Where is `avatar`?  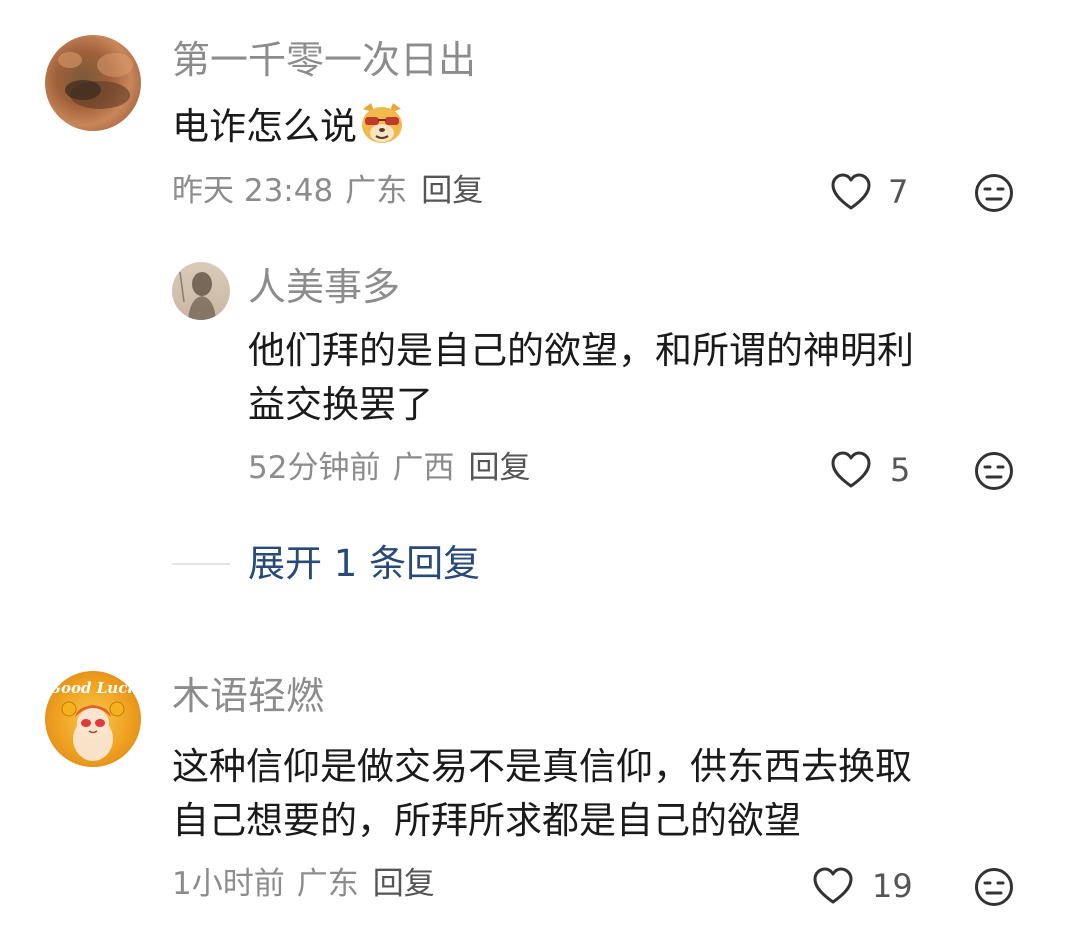
avatar is located at coordinates (93, 83).